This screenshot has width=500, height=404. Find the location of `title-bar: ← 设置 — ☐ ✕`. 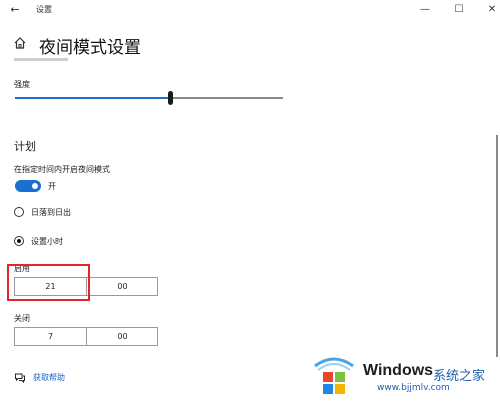

title-bar: ← 设置 — ☐ ✕ is located at coordinates (250, 10).